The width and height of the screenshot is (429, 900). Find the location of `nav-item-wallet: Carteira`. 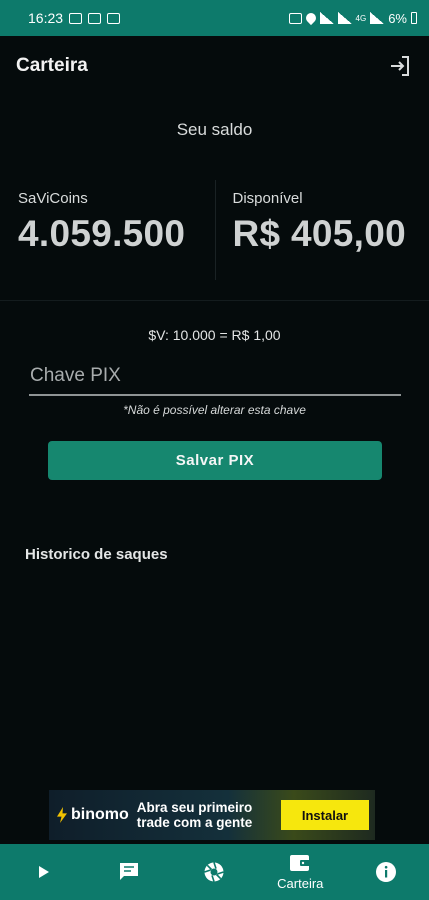

nav-item-wallet: Carteira is located at coordinates (300, 872).